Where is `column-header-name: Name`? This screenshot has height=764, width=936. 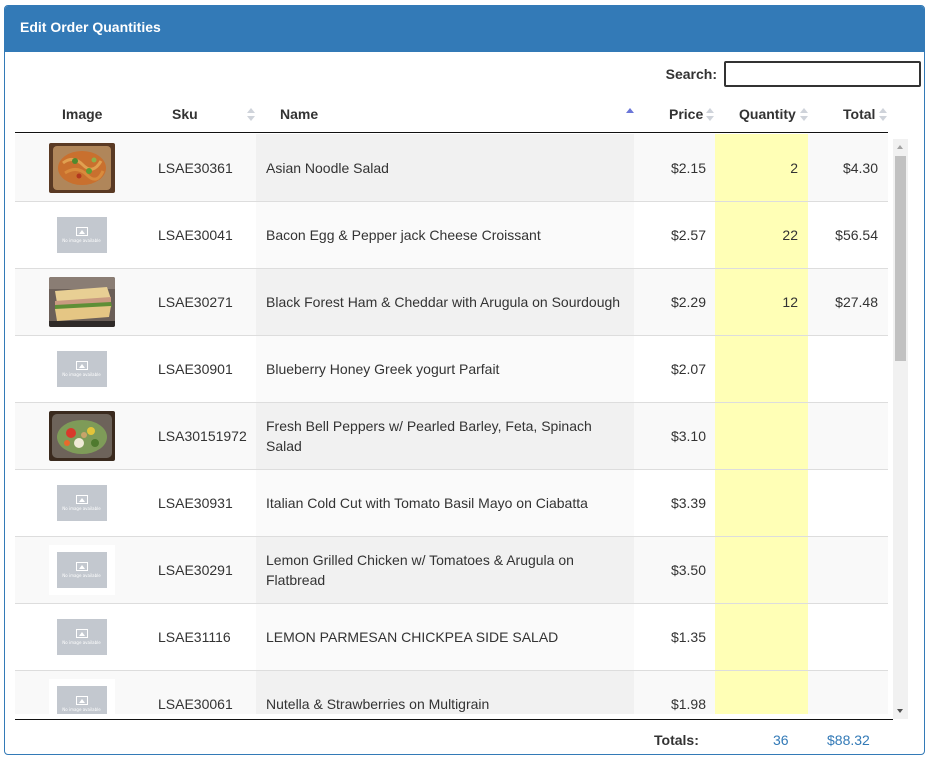 column-header-name: Name is located at coordinates (299, 114).